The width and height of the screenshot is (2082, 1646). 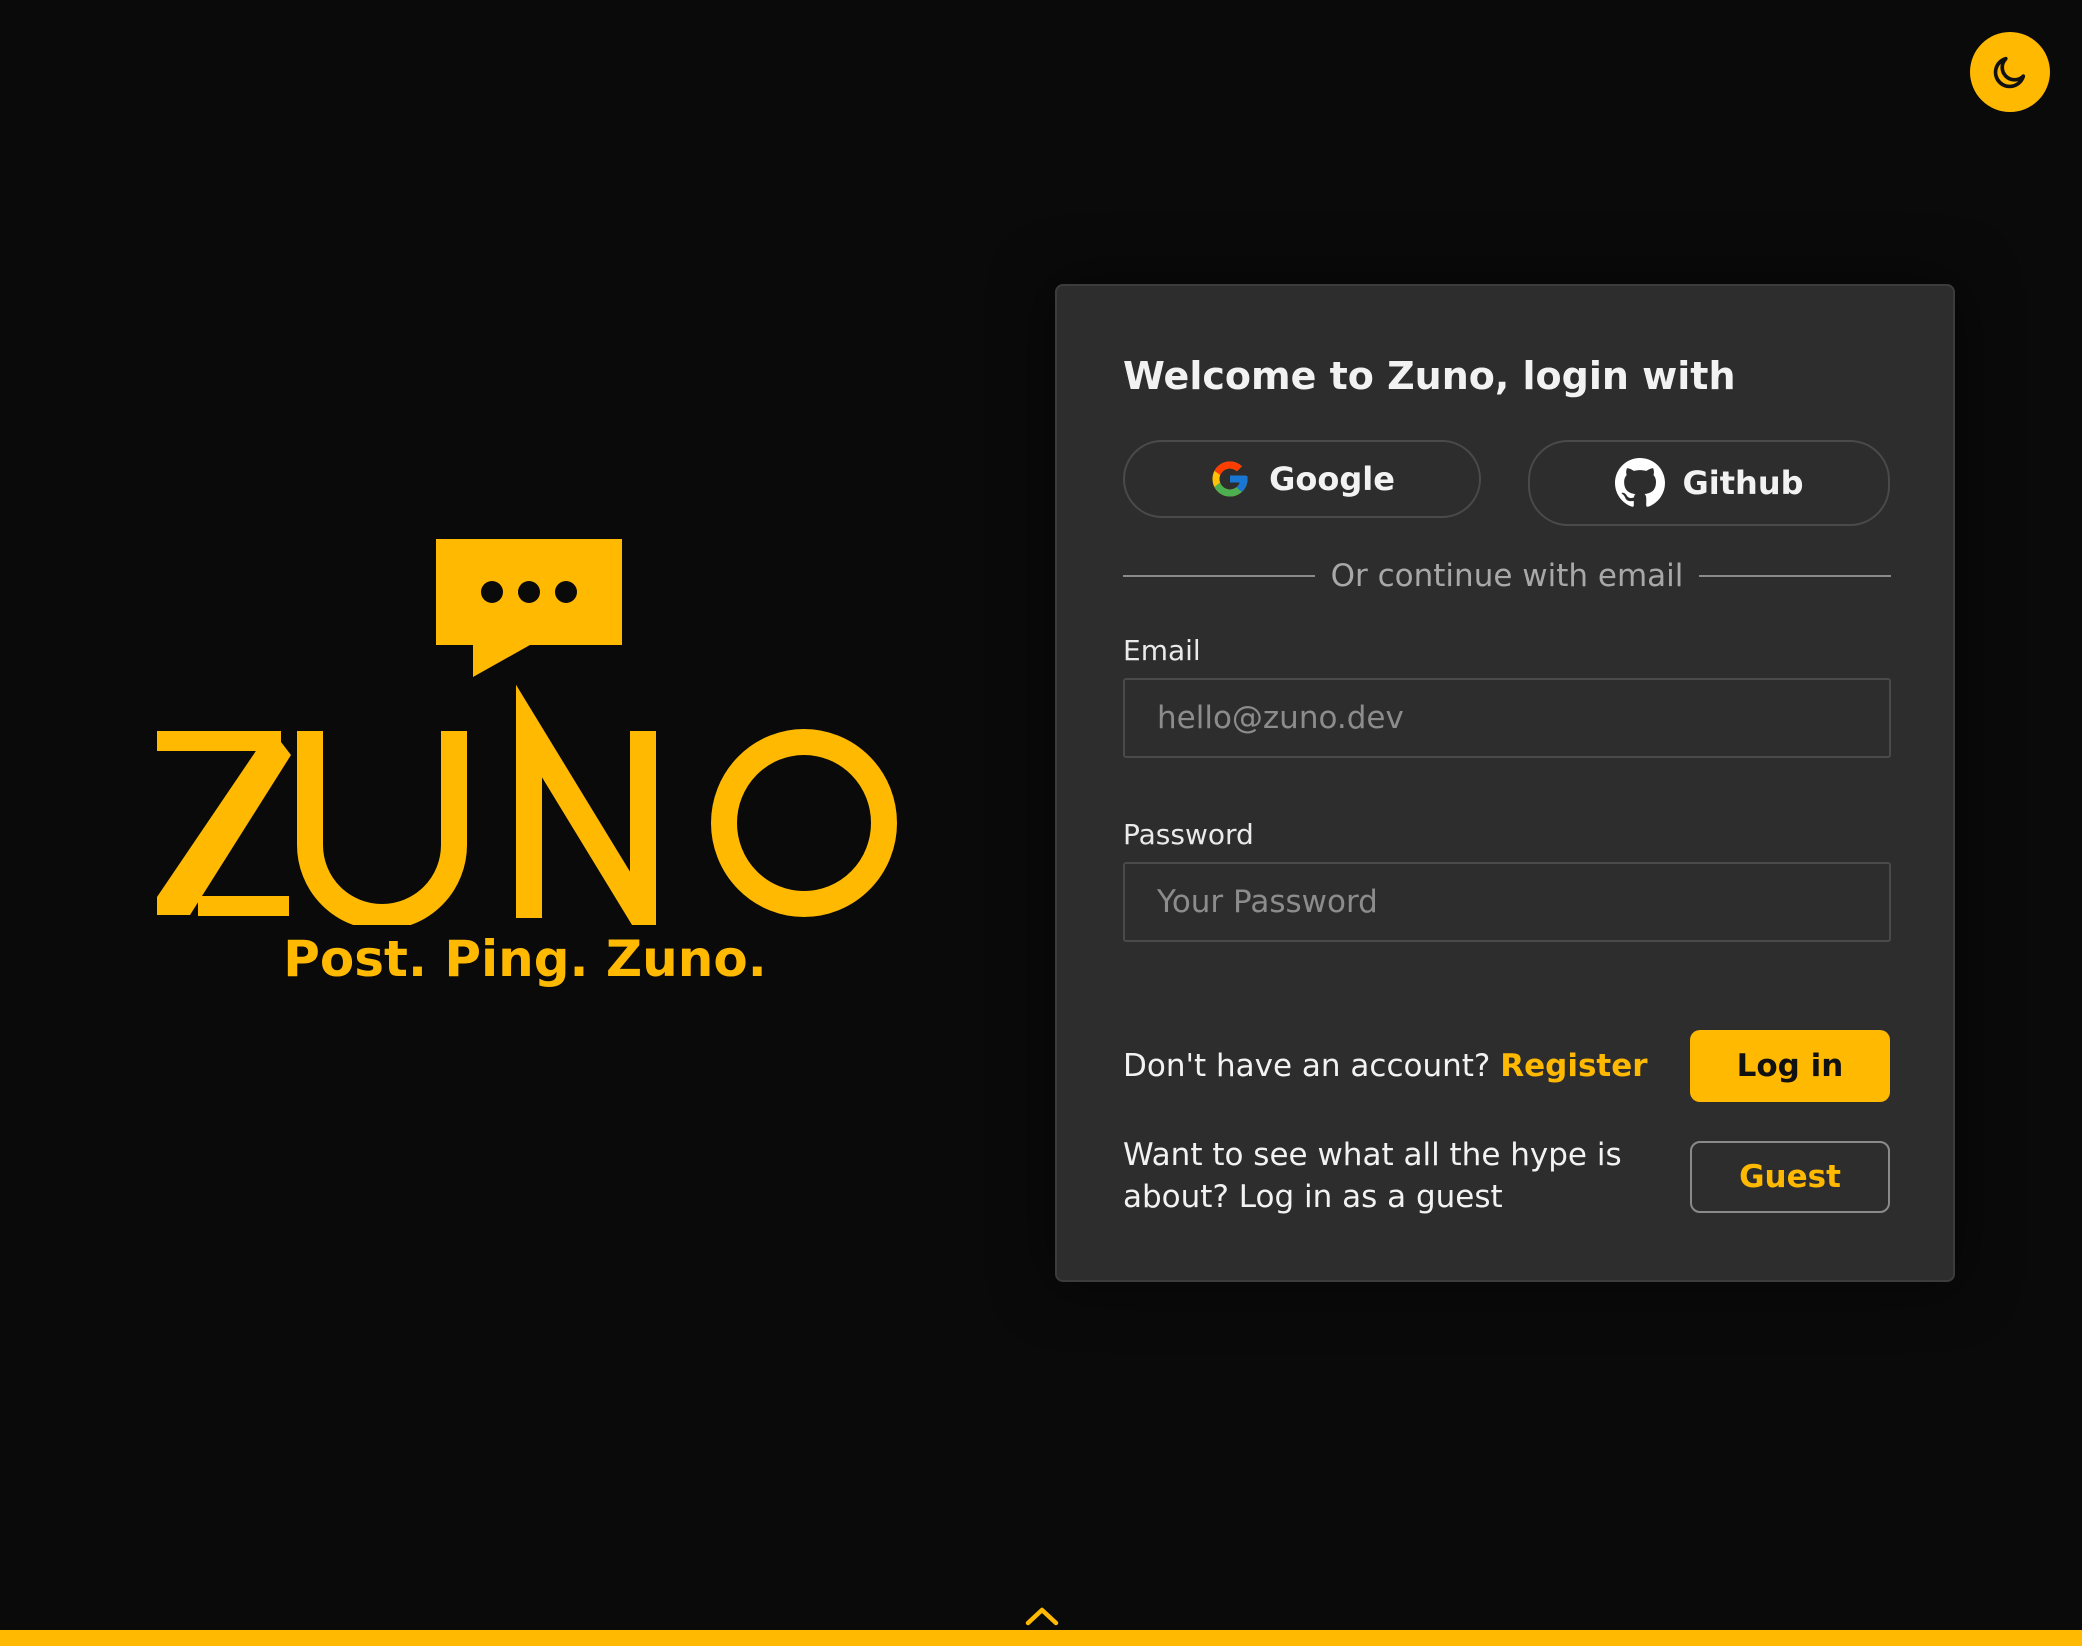 What do you see at coordinates (1042, 1615) in the screenshot?
I see `chevron-up-icon` at bounding box center [1042, 1615].